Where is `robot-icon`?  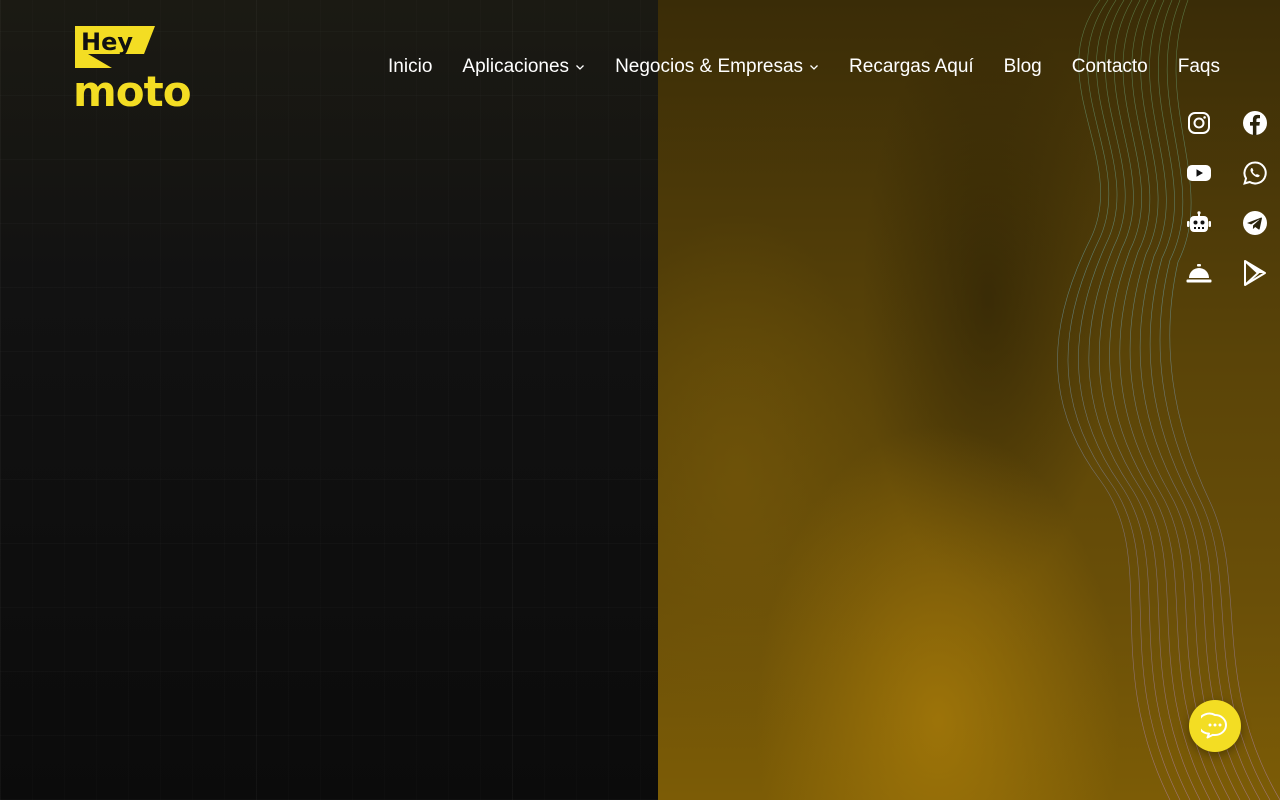 robot-icon is located at coordinates (1199, 223).